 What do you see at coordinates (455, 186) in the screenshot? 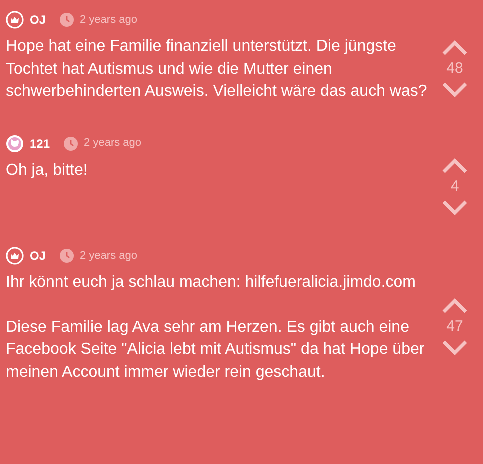
I see `vote-count: 4` at bounding box center [455, 186].